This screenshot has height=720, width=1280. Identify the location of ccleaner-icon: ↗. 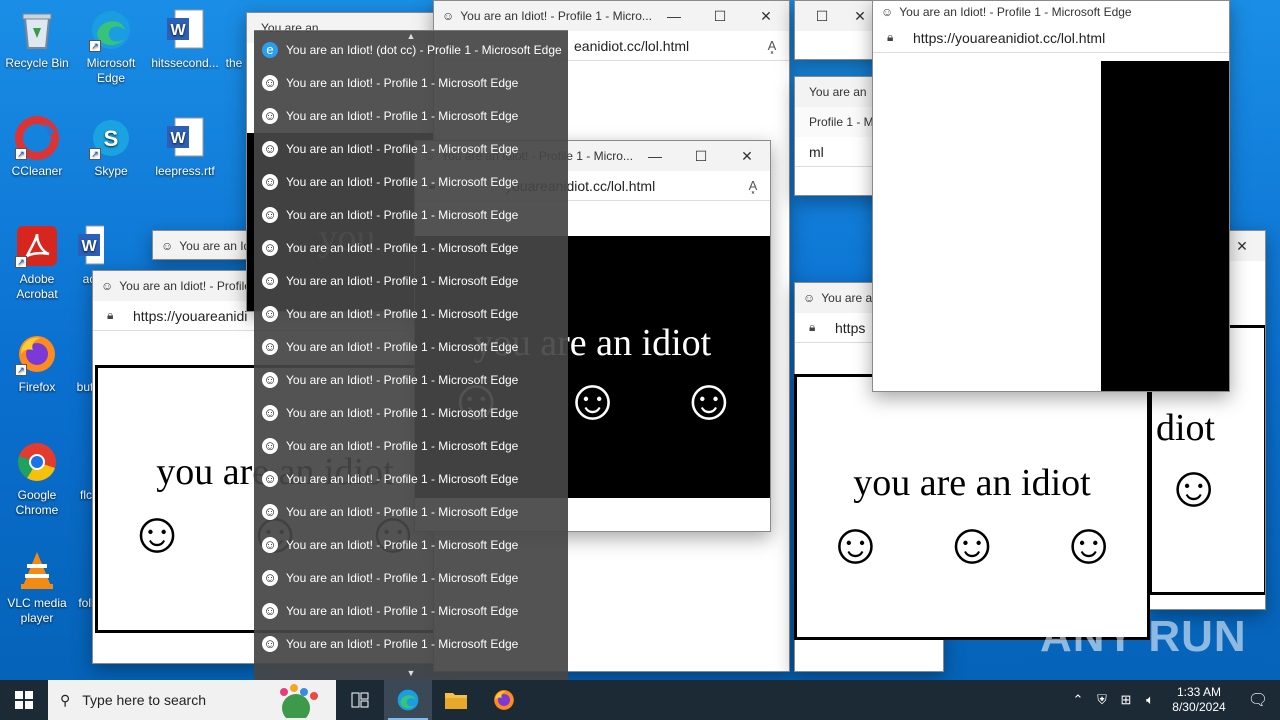
(37, 138).